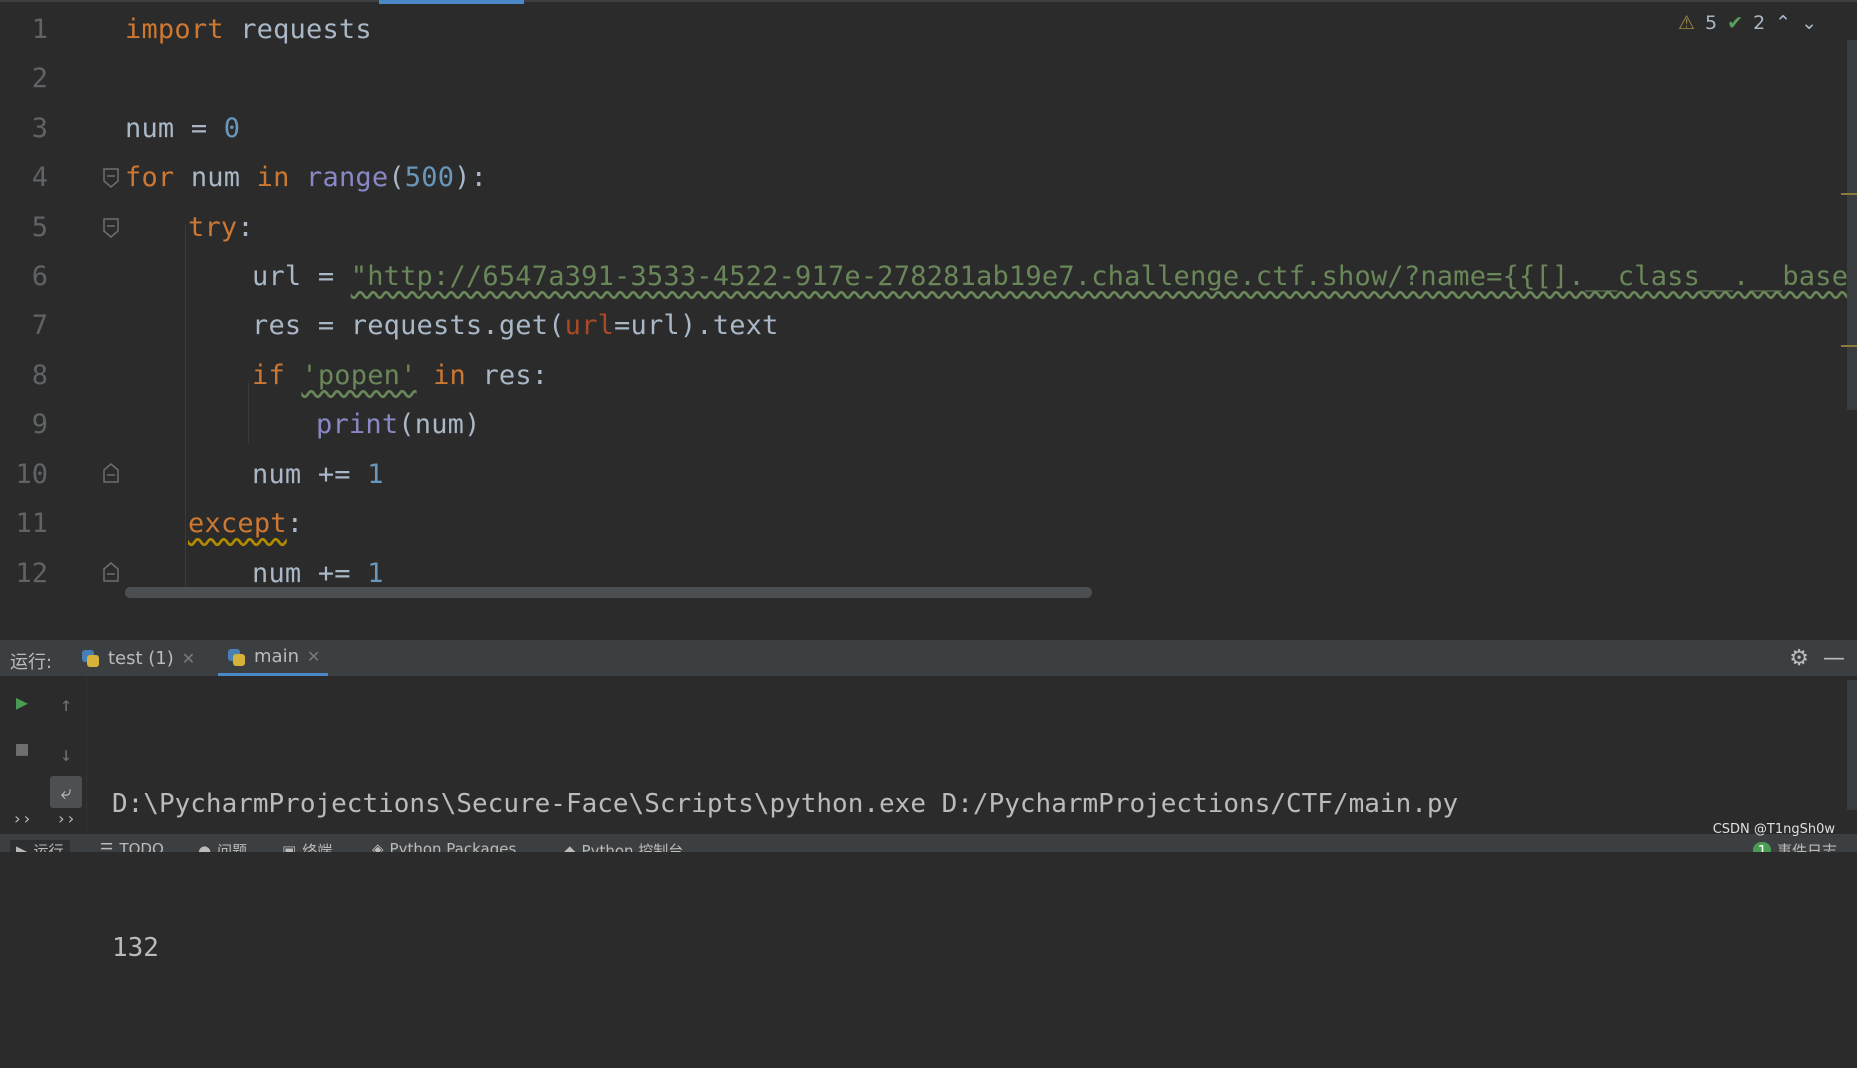 This screenshot has width=1857, height=1068. What do you see at coordinates (1852, 745) in the screenshot?
I see `console-scrollbar` at bounding box center [1852, 745].